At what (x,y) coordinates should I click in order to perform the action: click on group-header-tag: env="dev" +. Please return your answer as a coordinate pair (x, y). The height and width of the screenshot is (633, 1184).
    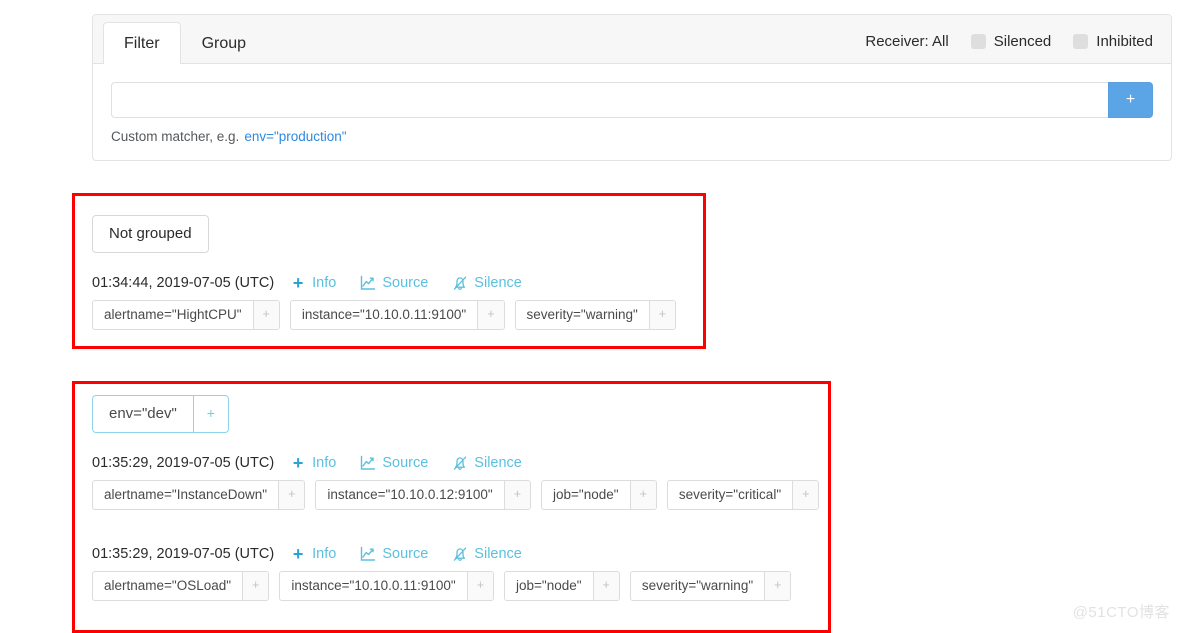
    Looking at the image, I should click on (160, 414).